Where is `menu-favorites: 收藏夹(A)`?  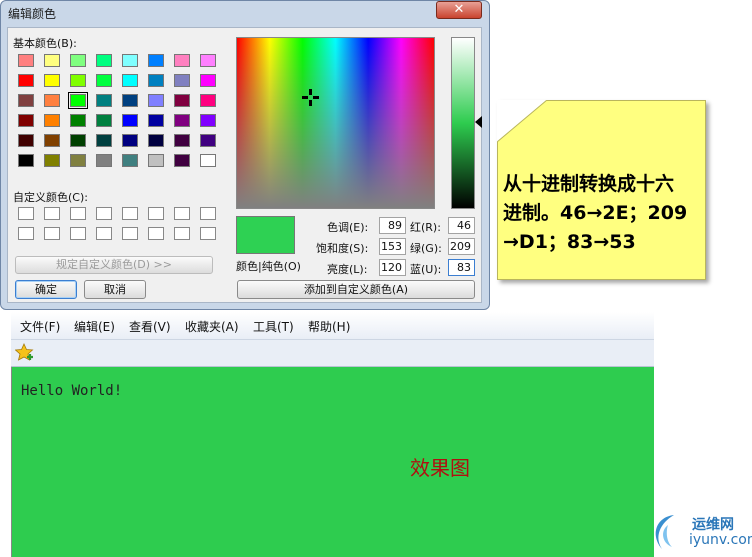
menu-favorites: 收藏夹(A) is located at coordinates (212, 326).